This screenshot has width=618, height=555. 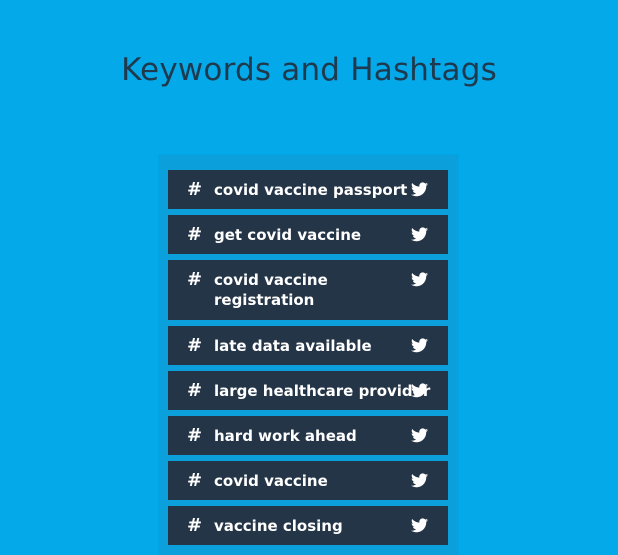 What do you see at coordinates (271, 290) in the screenshot?
I see `keyword-label: covid vaccine registration` at bounding box center [271, 290].